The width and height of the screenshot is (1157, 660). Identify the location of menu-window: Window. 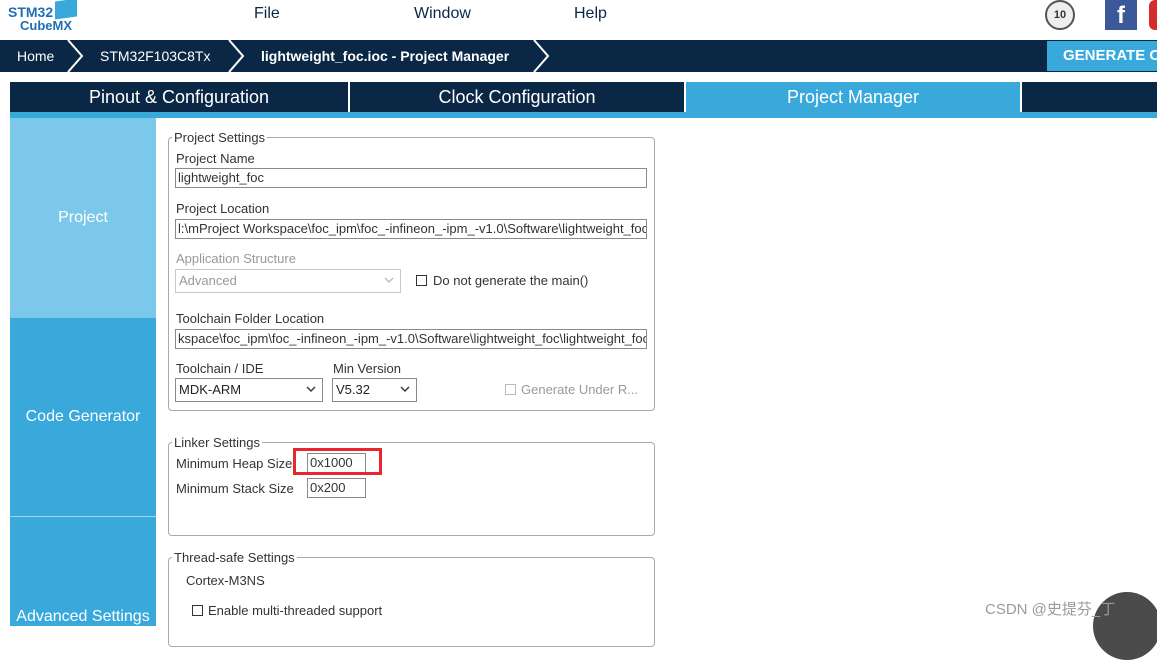
(442, 14).